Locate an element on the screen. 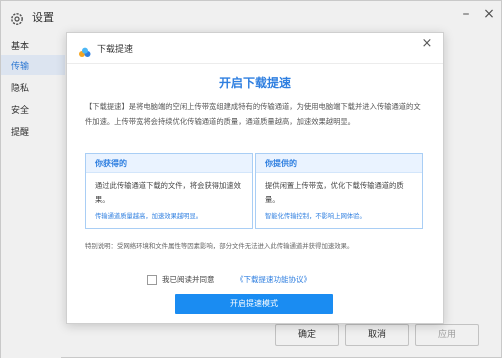 The width and height of the screenshot is (502, 359). agreement-link: 《下载提速功能协议》 is located at coordinates (273, 280).